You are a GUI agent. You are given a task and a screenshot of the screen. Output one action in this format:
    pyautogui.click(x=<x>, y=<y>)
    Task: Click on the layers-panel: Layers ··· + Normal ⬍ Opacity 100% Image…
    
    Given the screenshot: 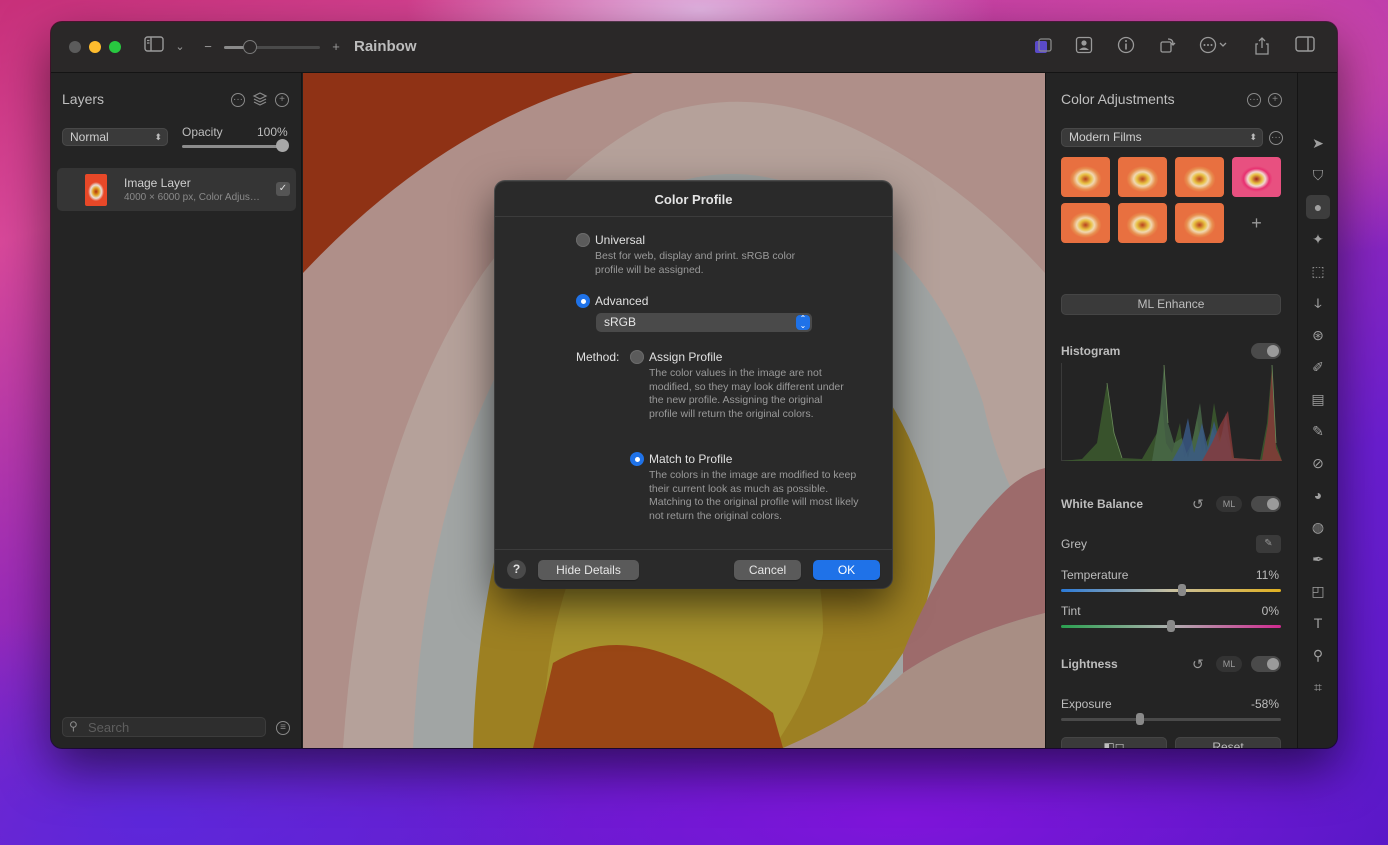 What is the action you would take?
    pyautogui.click(x=176, y=410)
    